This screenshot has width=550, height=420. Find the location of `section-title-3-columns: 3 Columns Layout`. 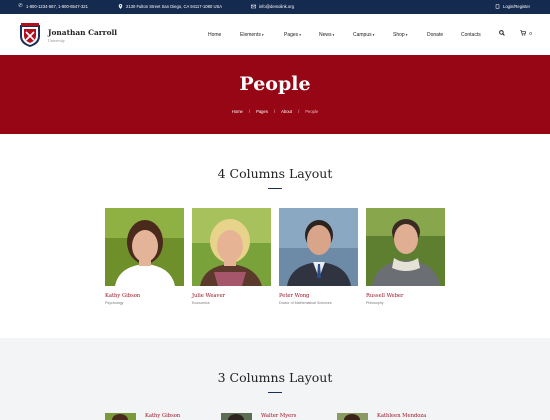

section-title-3-columns: 3 Columns Layout is located at coordinates (275, 377).